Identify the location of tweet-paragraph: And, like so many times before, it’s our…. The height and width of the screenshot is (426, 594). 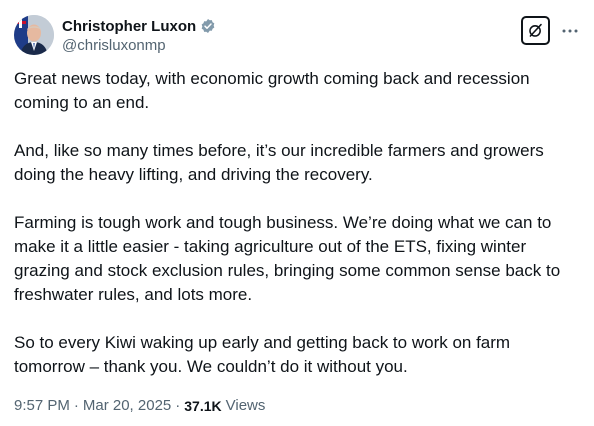
(279, 162).